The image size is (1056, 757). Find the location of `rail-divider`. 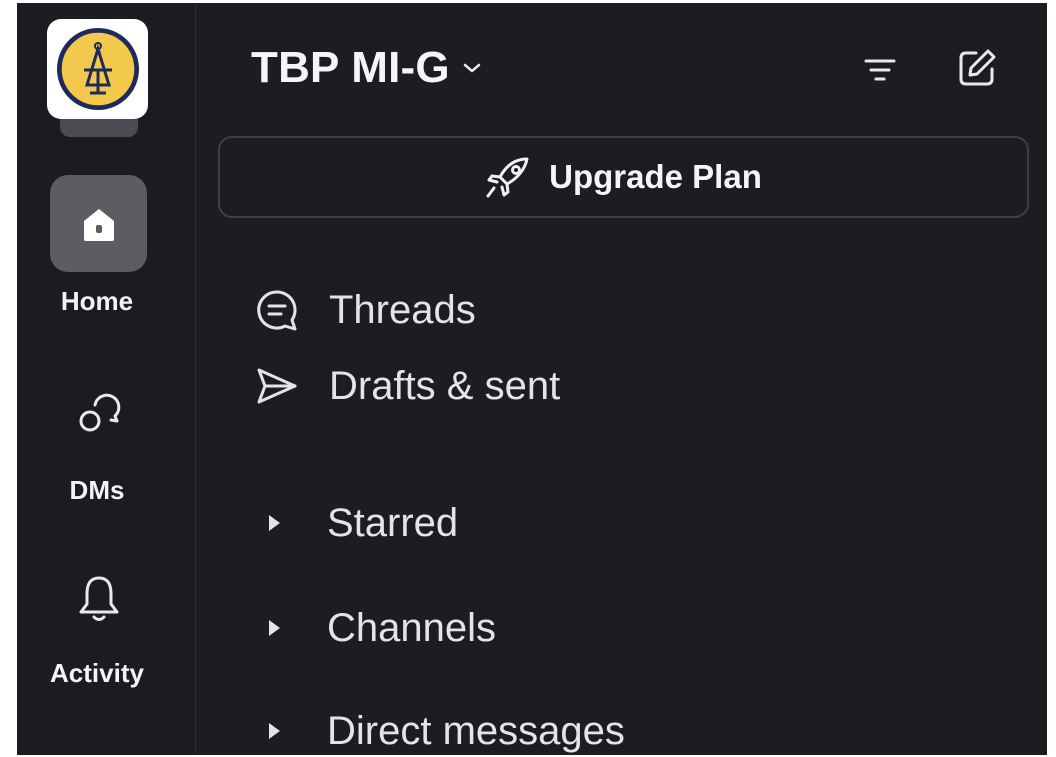

rail-divider is located at coordinates (195, 379).